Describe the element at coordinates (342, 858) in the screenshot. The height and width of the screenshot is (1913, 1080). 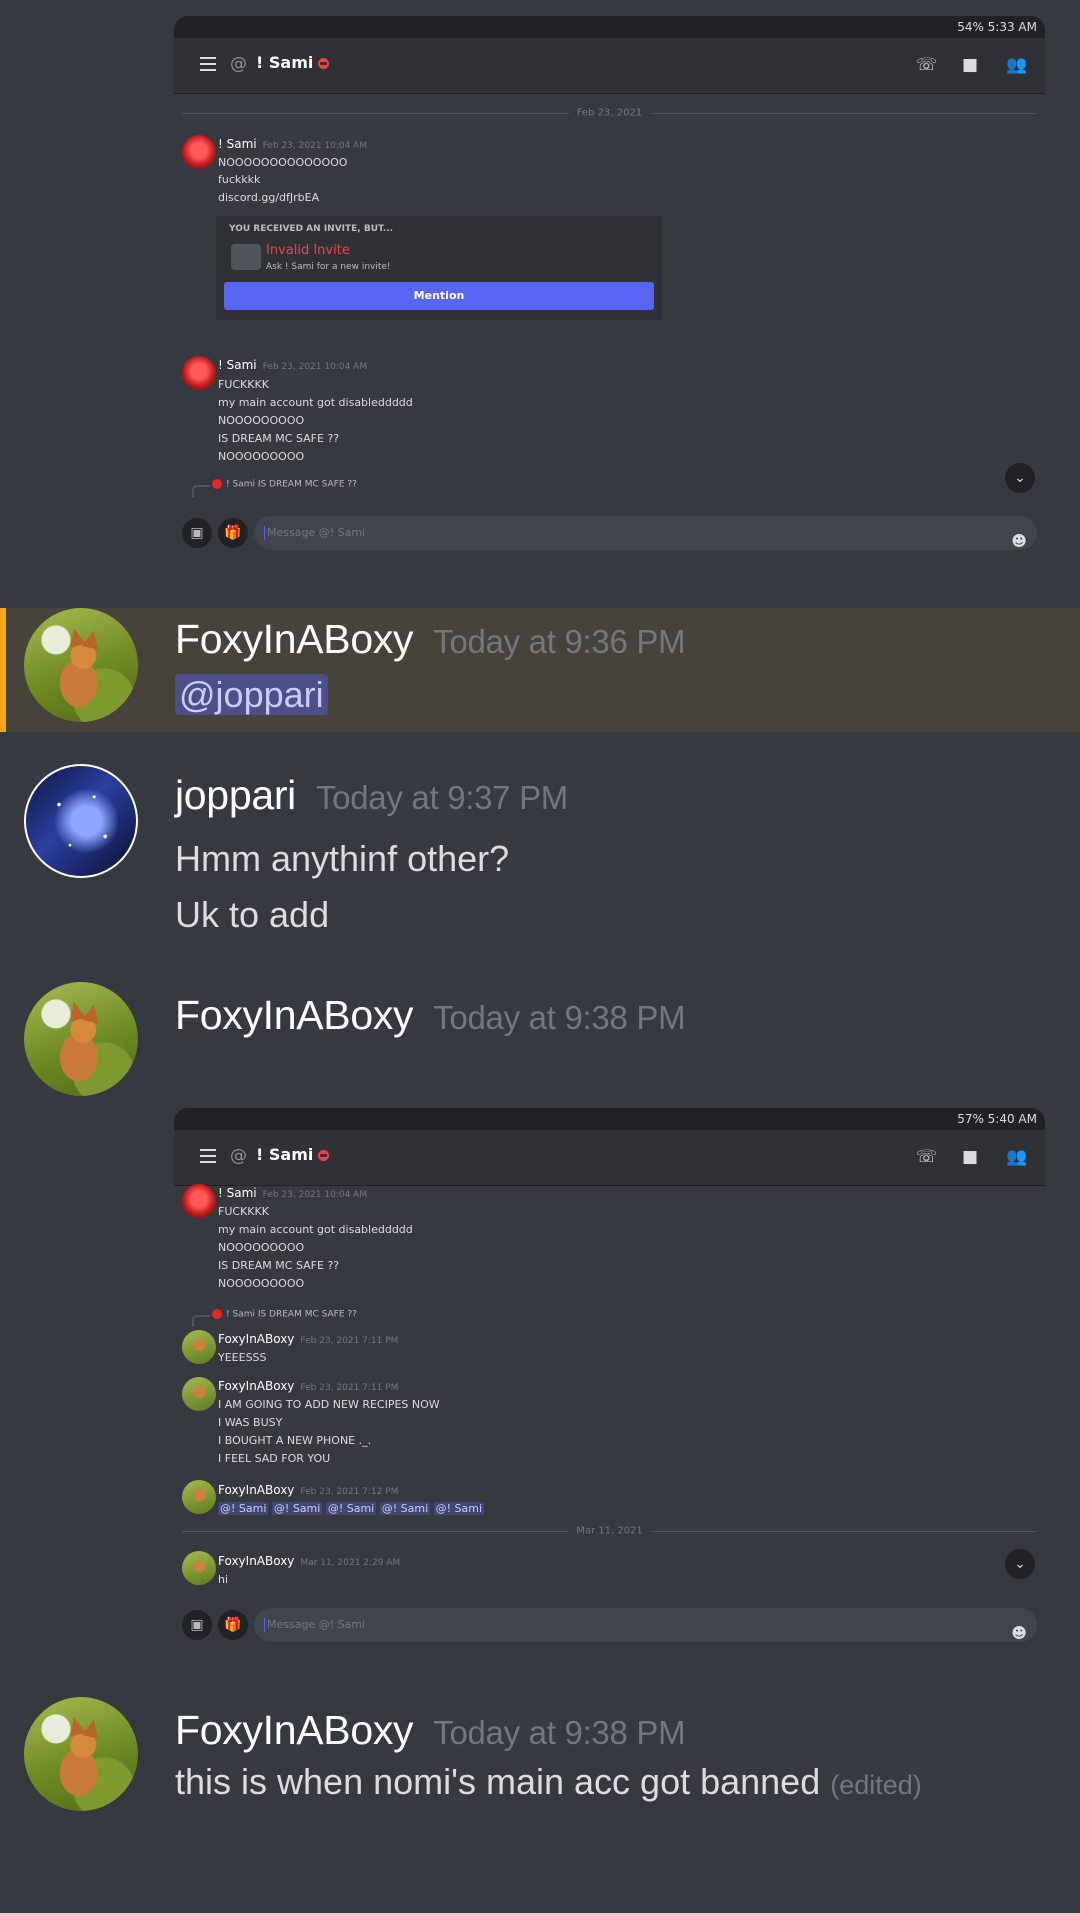
I see `message-text: Hmm anythinf other?` at that location.